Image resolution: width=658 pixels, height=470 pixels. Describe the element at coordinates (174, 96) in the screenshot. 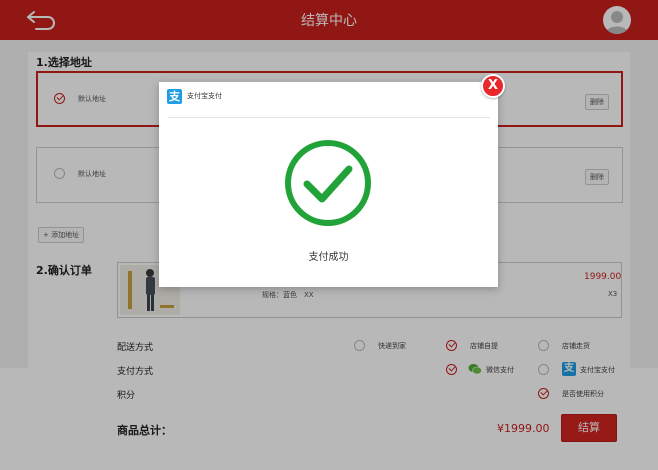

I see `alipay-logo-icon: 支` at that location.